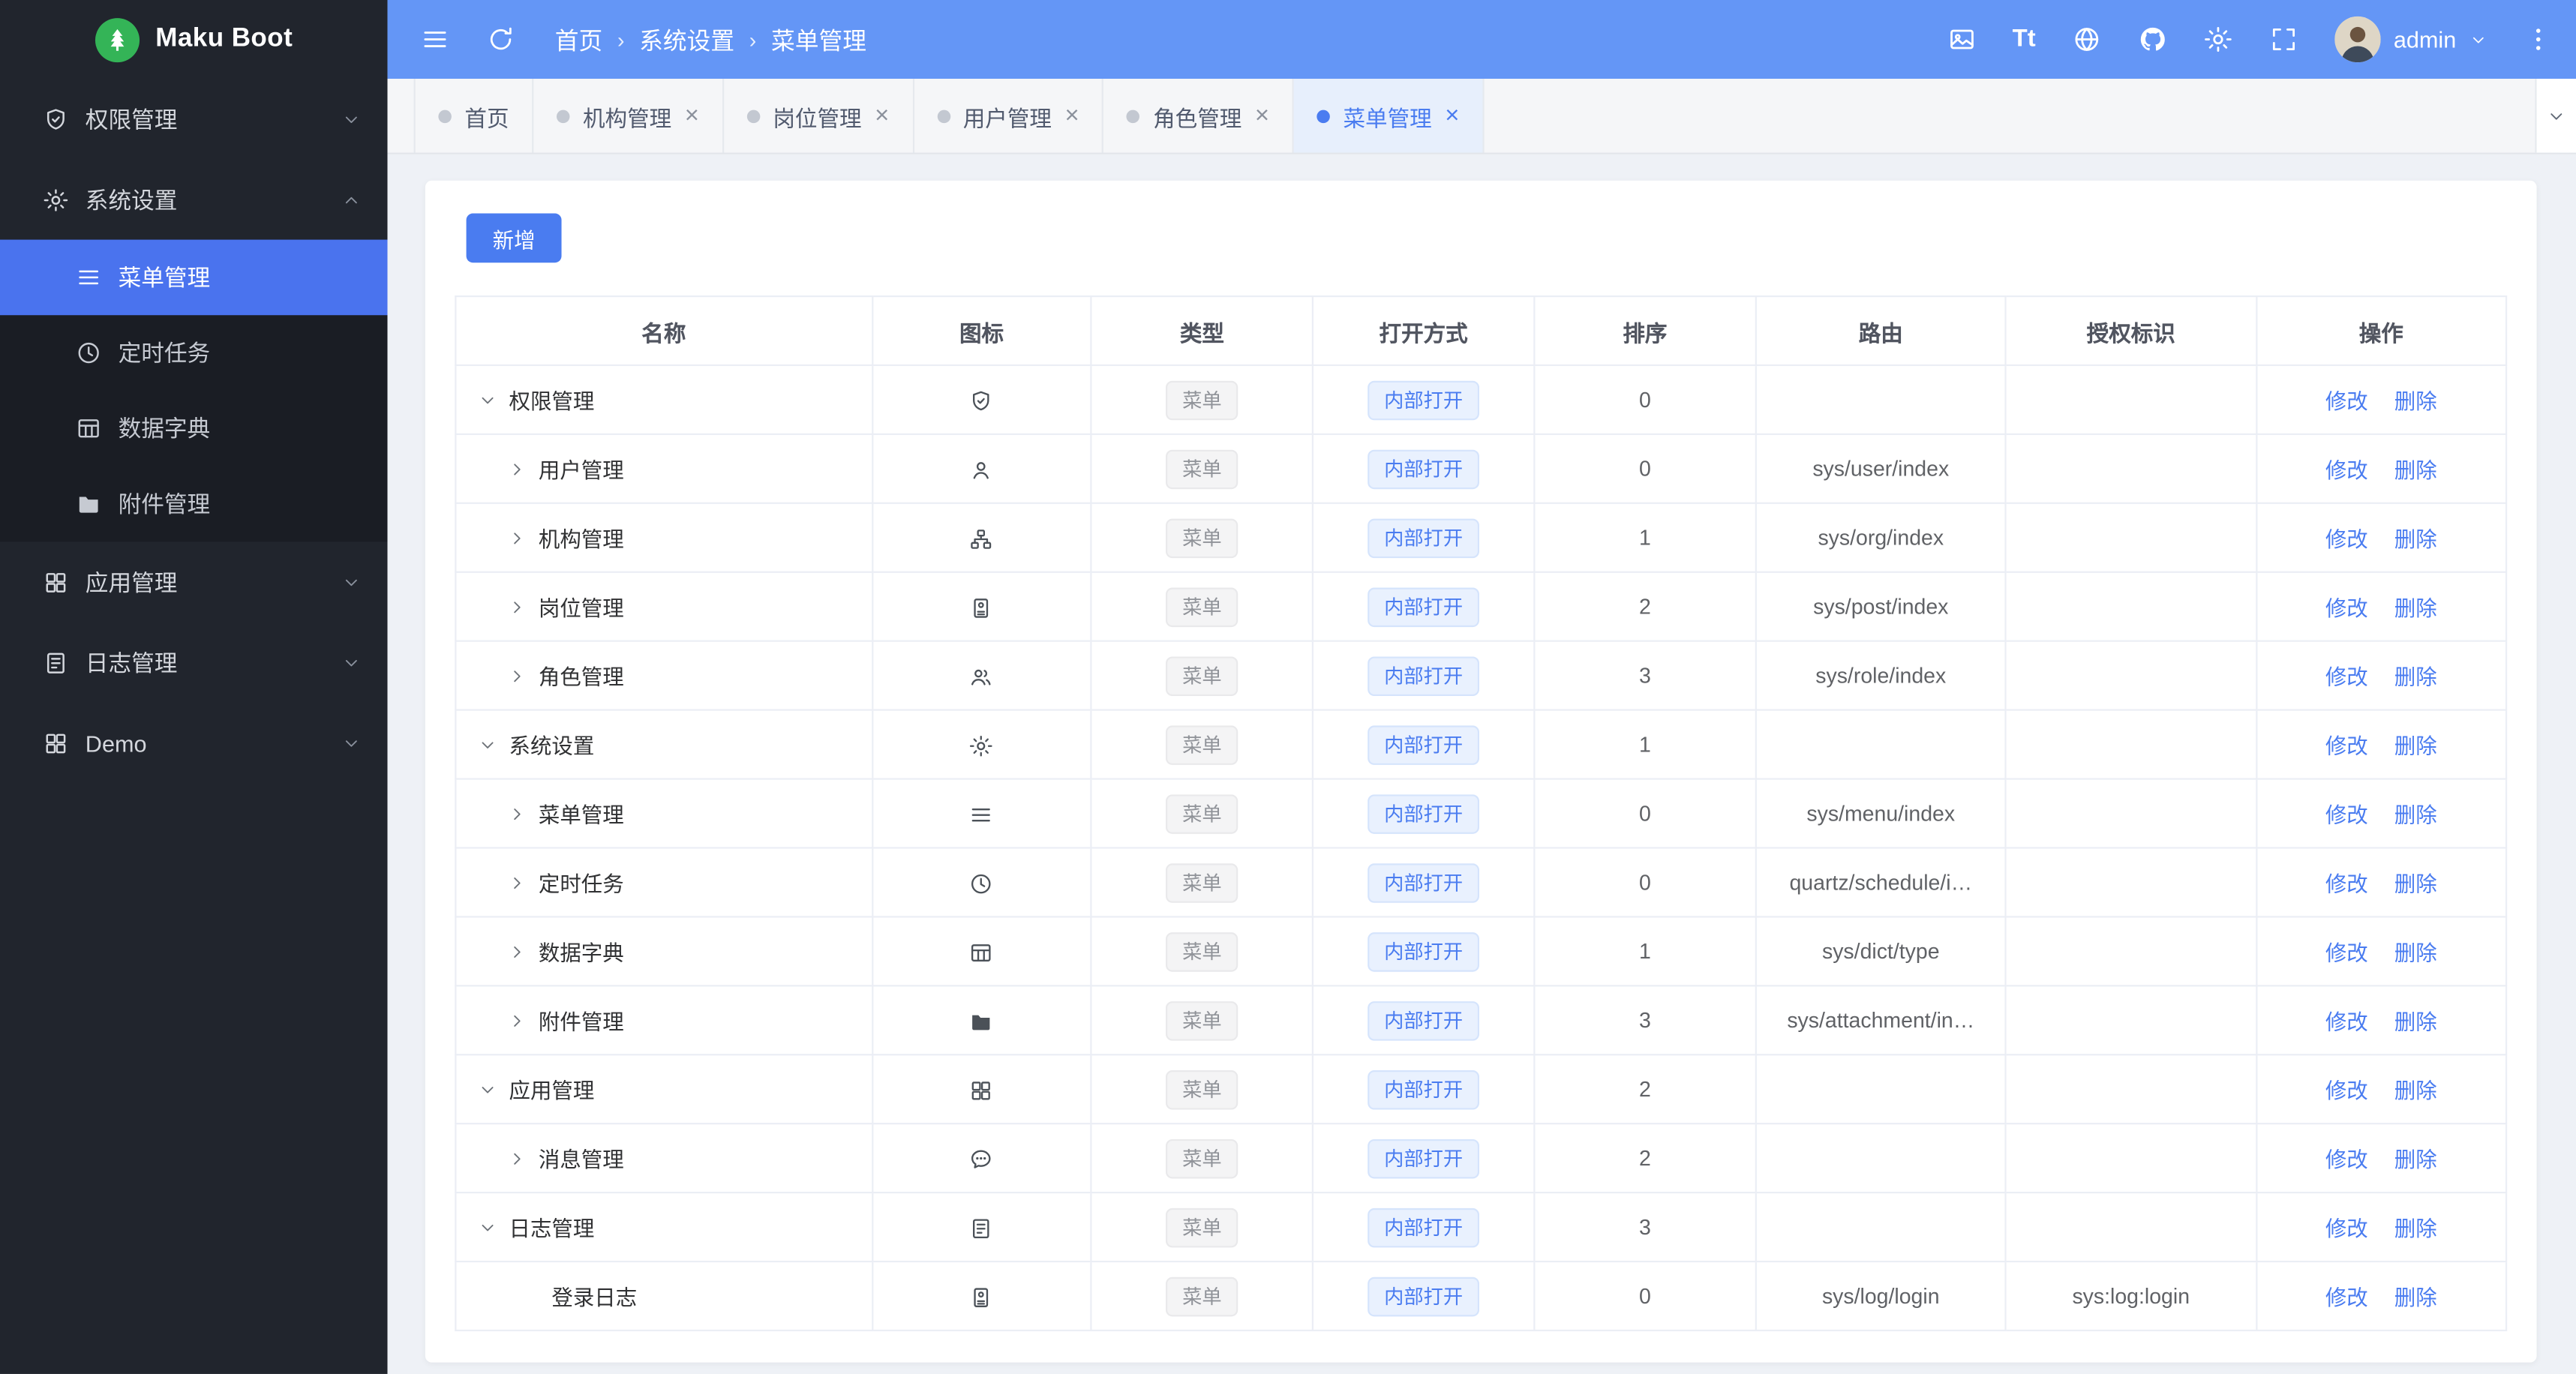  What do you see at coordinates (131, 662) in the screenshot?
I see `sidebar-item-label: 日志管理` at bounding box center [131, 662].